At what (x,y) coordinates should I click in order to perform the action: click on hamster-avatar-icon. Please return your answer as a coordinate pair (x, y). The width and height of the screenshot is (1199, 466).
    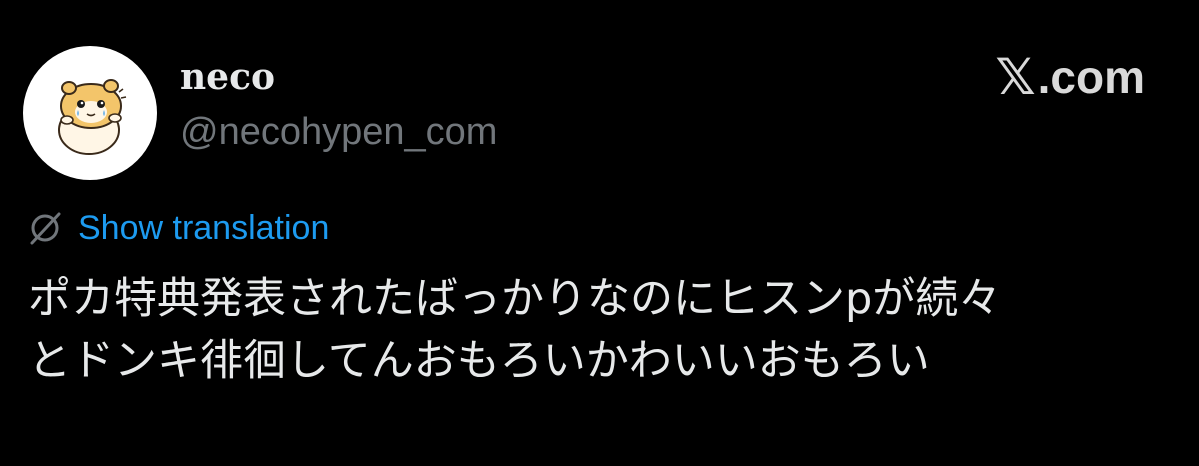
    Looking at the image, I should click on (92, 117).